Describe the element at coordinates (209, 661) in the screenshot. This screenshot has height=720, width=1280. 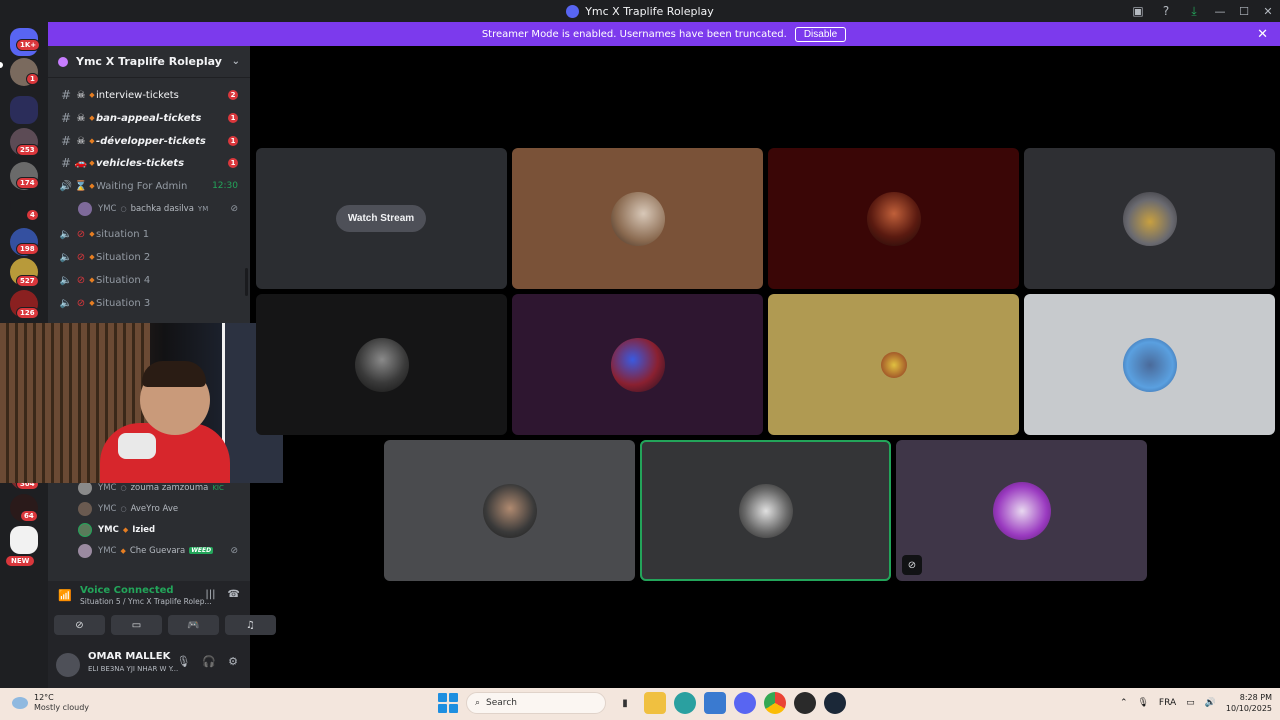
I see `headphones-icon: 🎧` at that location.